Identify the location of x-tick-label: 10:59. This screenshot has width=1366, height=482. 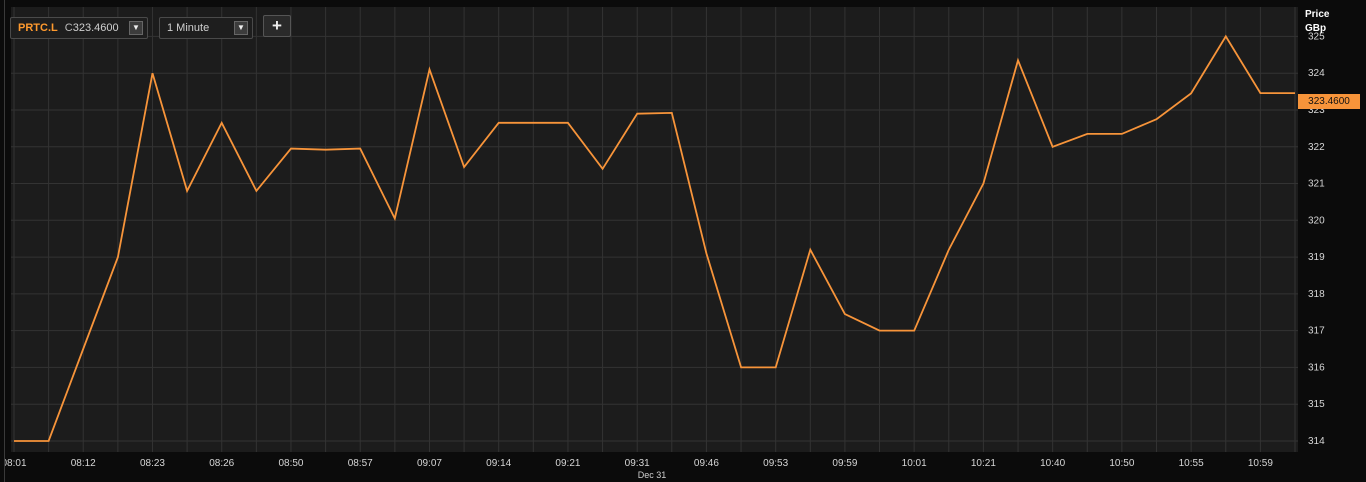
(1260, 463).